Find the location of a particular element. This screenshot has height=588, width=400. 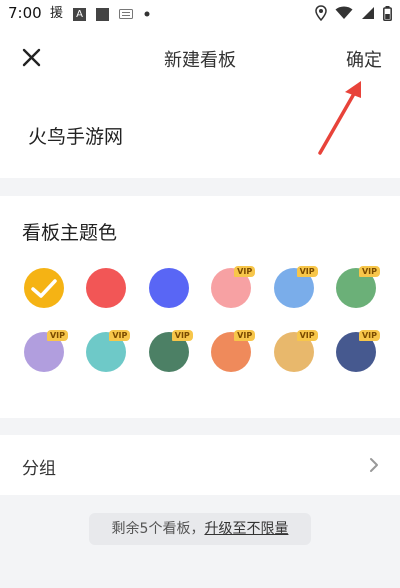

group-label: 分组 is located at coordinates (39, 469).